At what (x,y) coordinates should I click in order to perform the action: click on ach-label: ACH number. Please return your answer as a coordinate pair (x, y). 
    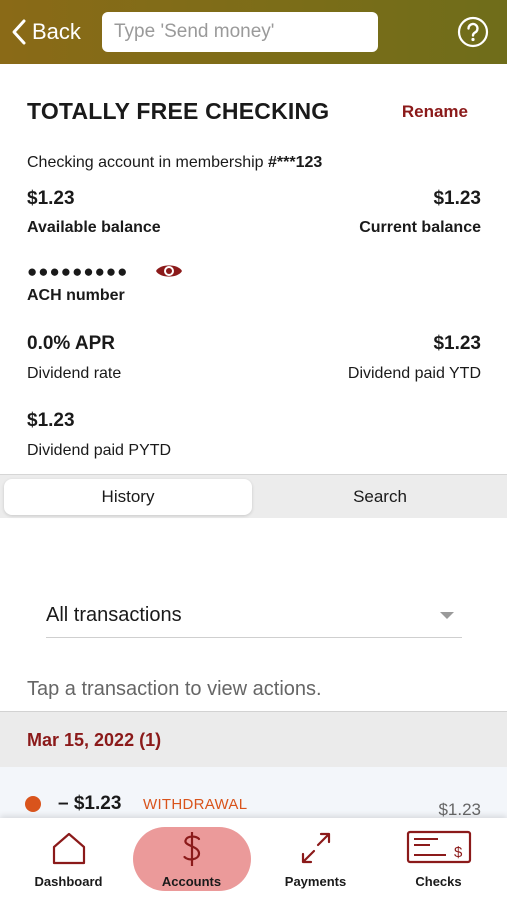
    Looking at the image, I should click on (76, 295).